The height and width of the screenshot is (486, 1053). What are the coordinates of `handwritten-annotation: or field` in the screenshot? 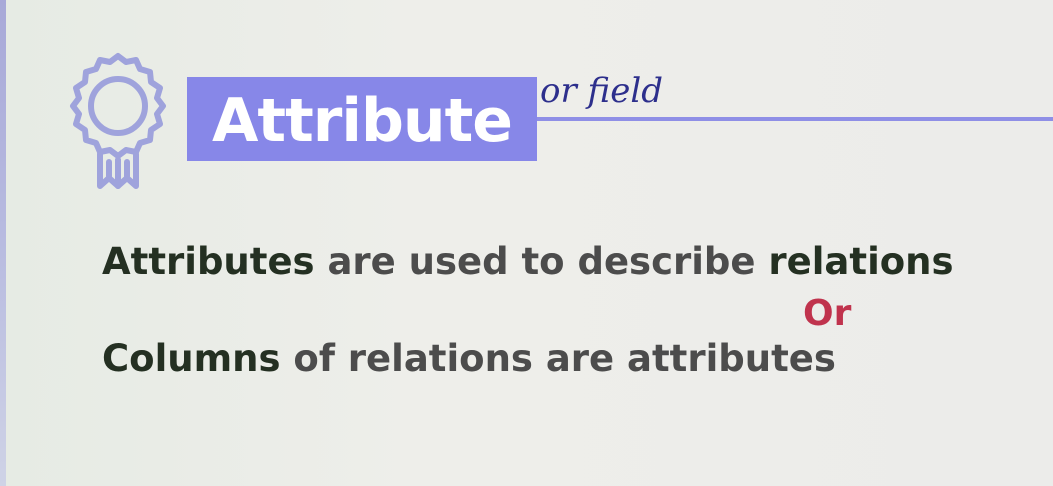 It's located at (601, 91).